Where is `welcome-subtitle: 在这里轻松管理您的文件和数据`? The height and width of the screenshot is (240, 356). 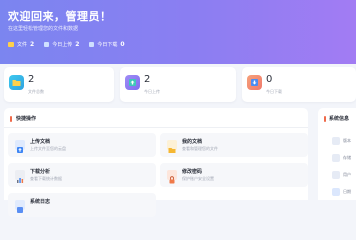 welcome-subtitle: 在这里轻松管理您的文件和数据 is located at coordinates (43, 29).